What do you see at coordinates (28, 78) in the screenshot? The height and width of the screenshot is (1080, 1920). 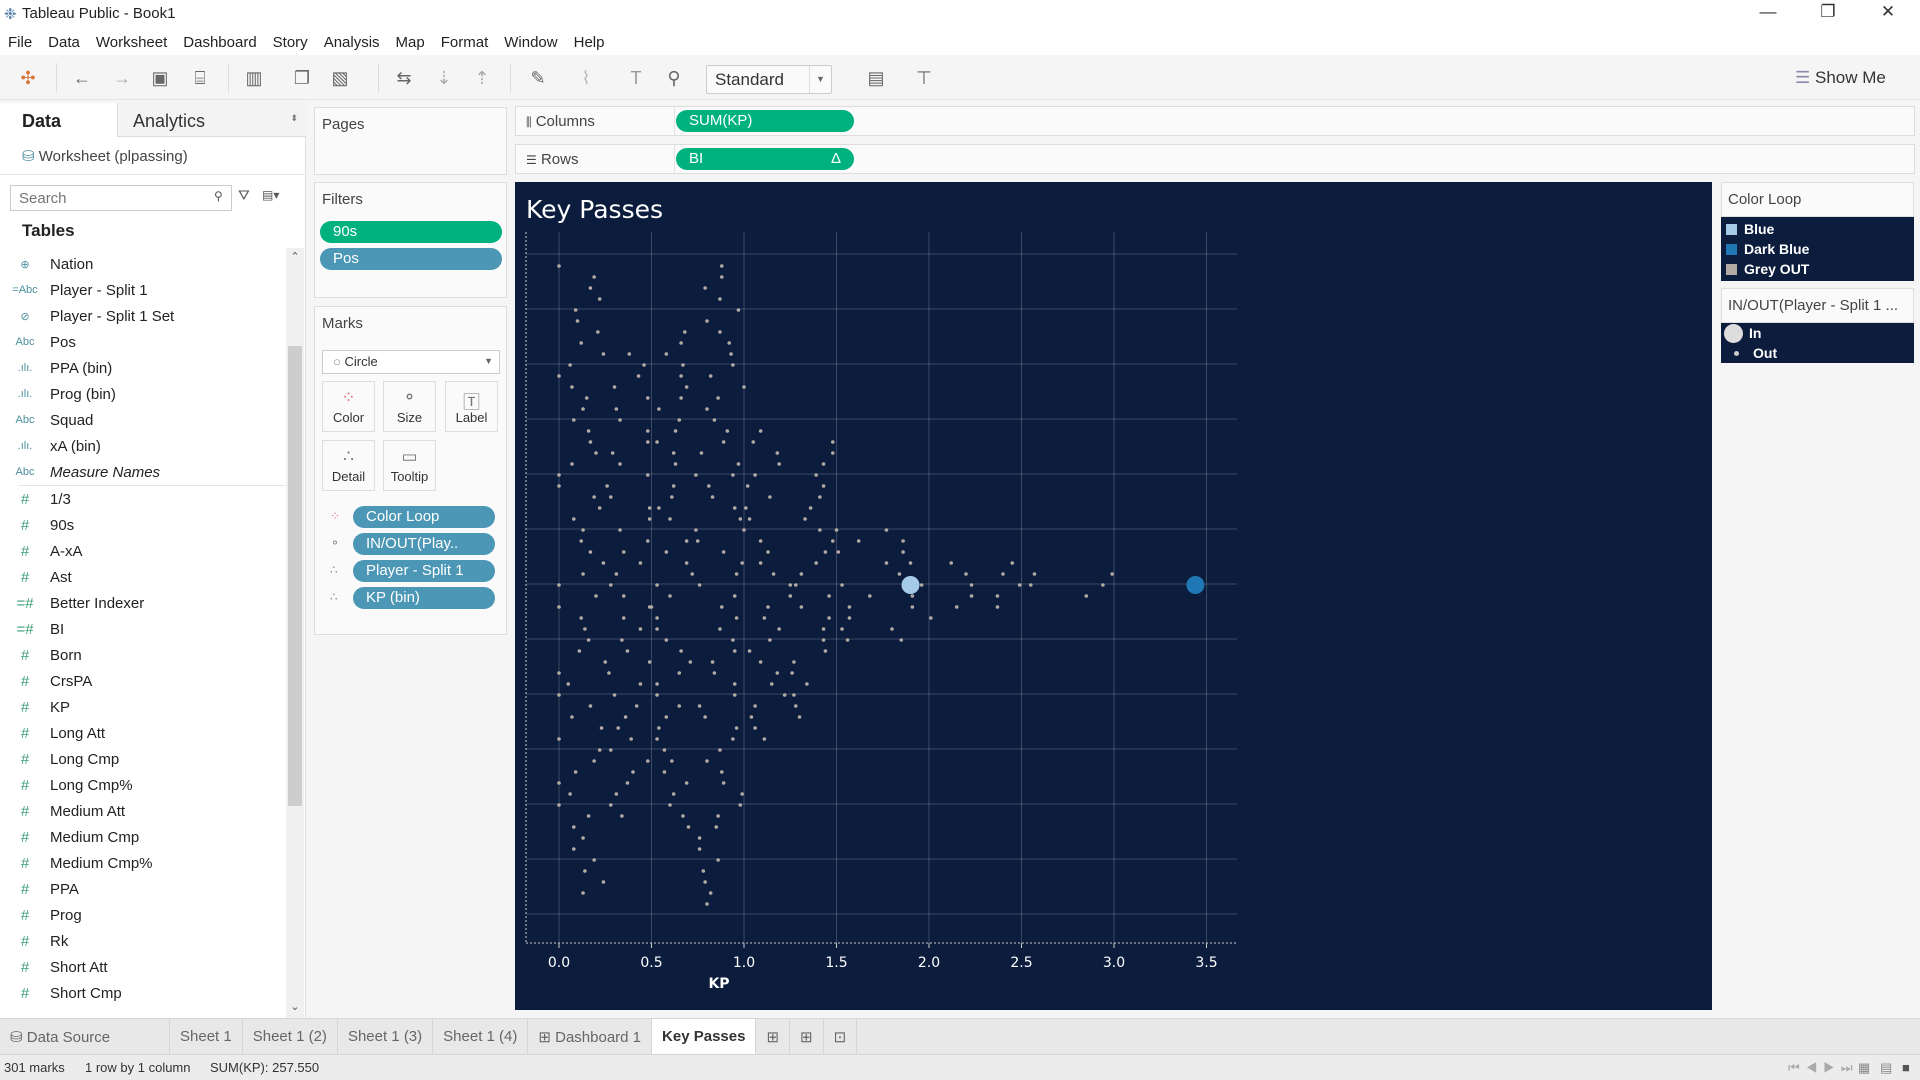 I see `tableau-home-icon: ✣` at bounding box center [28, 78].